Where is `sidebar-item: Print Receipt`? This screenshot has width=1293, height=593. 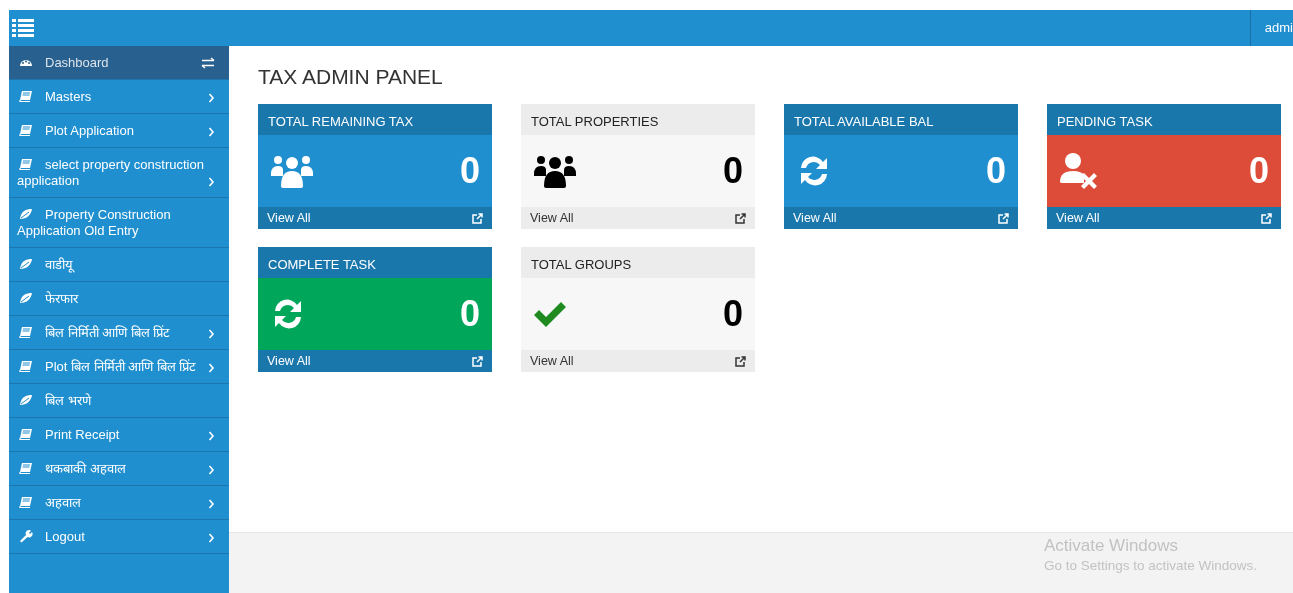
sidebar-item: Print Receipt is located at coordinates (119, 435).